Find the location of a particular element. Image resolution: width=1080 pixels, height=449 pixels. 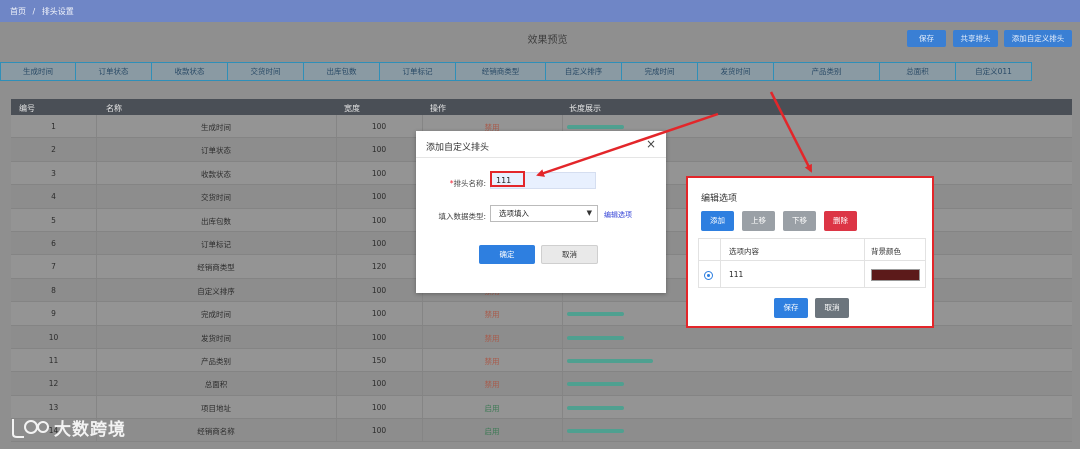

arrow-to-name-input is located at coordinates (627, 144).